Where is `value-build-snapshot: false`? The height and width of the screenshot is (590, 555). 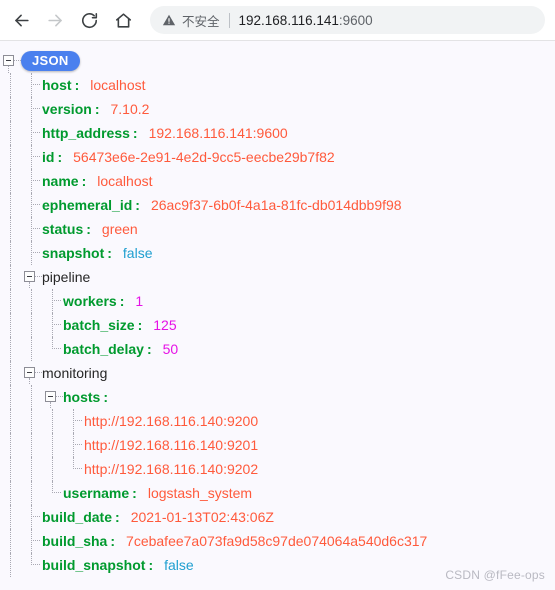 value-build-snapshot: false is located at coordinates (179, 565).